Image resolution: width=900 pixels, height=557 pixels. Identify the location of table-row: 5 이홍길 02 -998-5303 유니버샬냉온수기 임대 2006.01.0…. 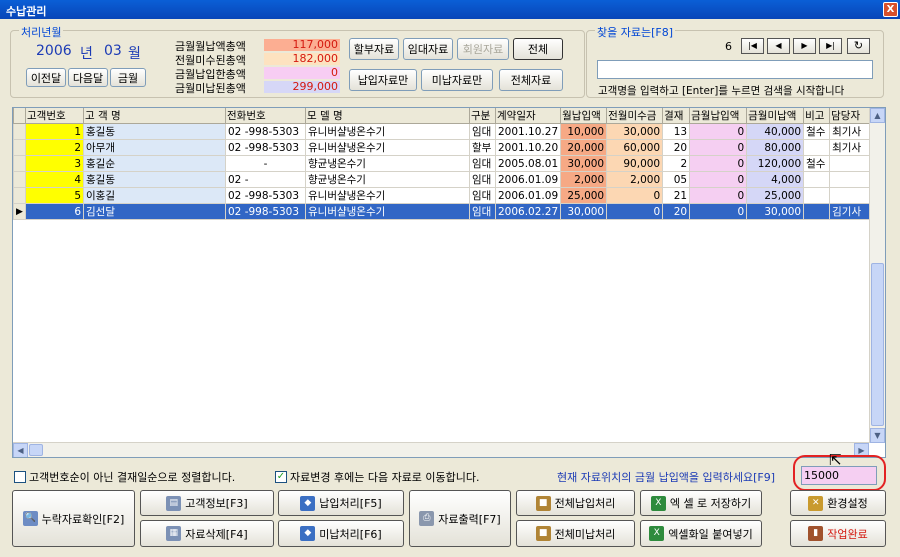
(447, 195).